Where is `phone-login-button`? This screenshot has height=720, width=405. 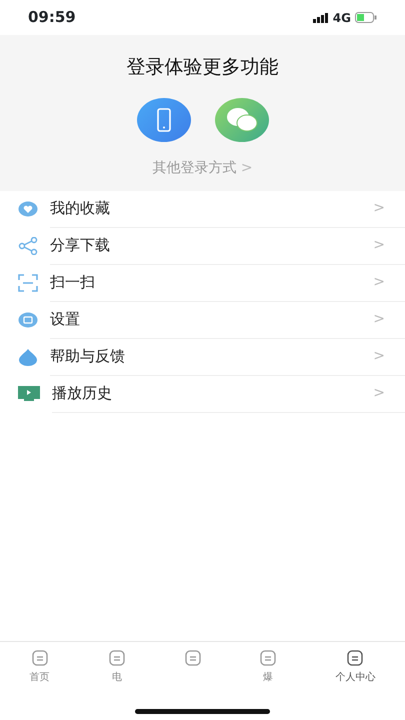 phone-login-button is located at coordinates (163, 120).